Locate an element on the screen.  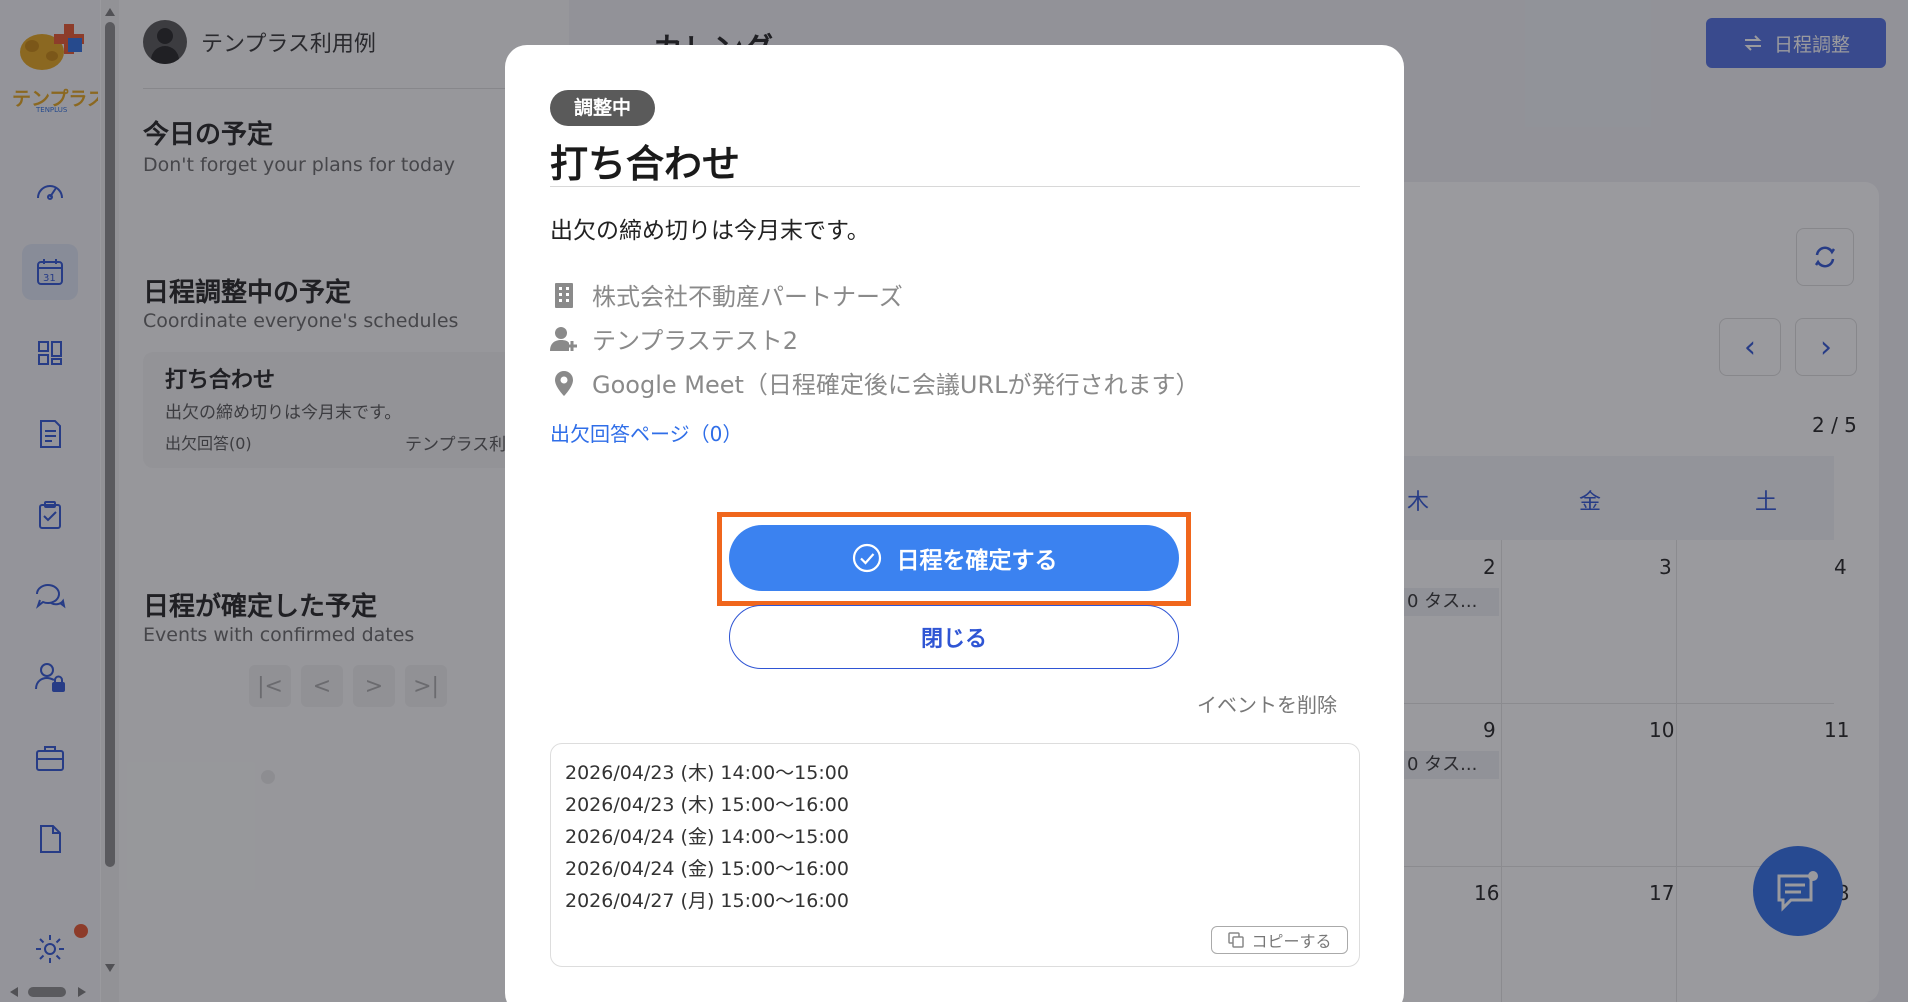
delete-event-link: イベントを削除 is located at coordinates (1267, 703).